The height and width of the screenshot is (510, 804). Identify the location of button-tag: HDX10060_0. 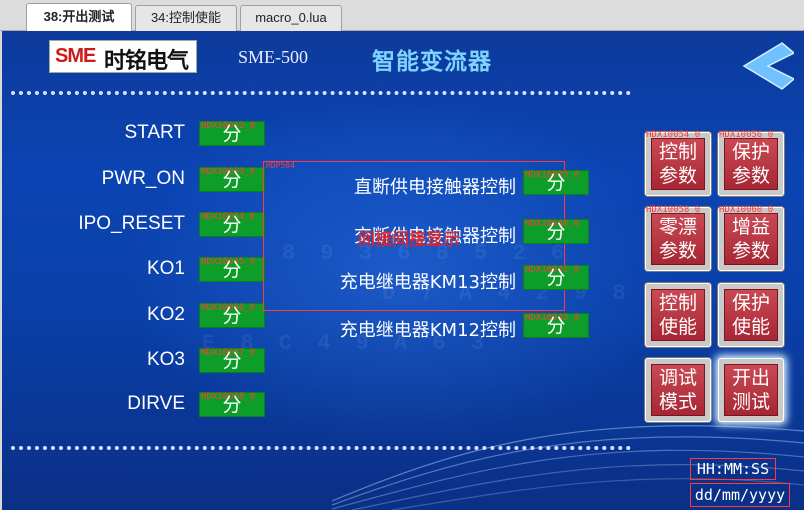
(746, 210).